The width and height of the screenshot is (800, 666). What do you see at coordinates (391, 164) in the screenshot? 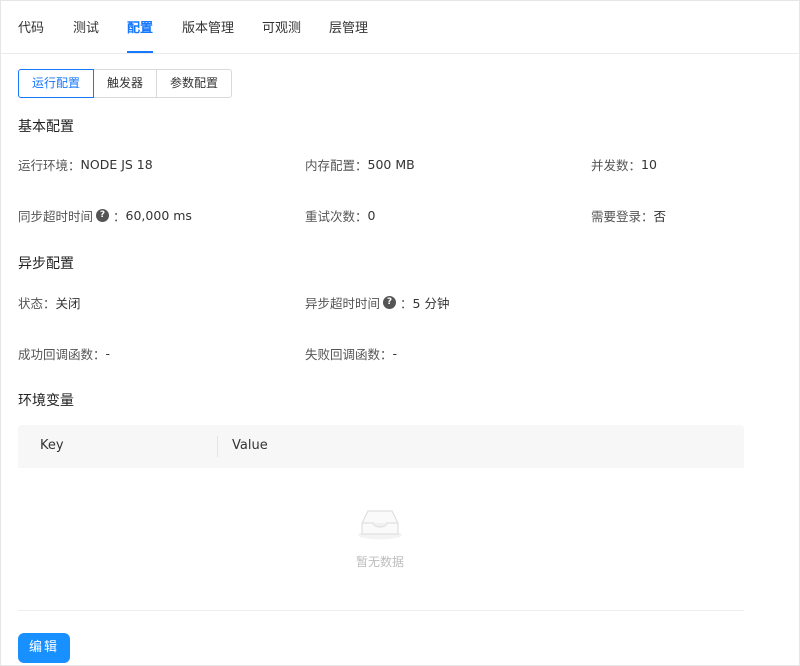
I see `field-value: 500 MB` at bounding box center [391, 164].